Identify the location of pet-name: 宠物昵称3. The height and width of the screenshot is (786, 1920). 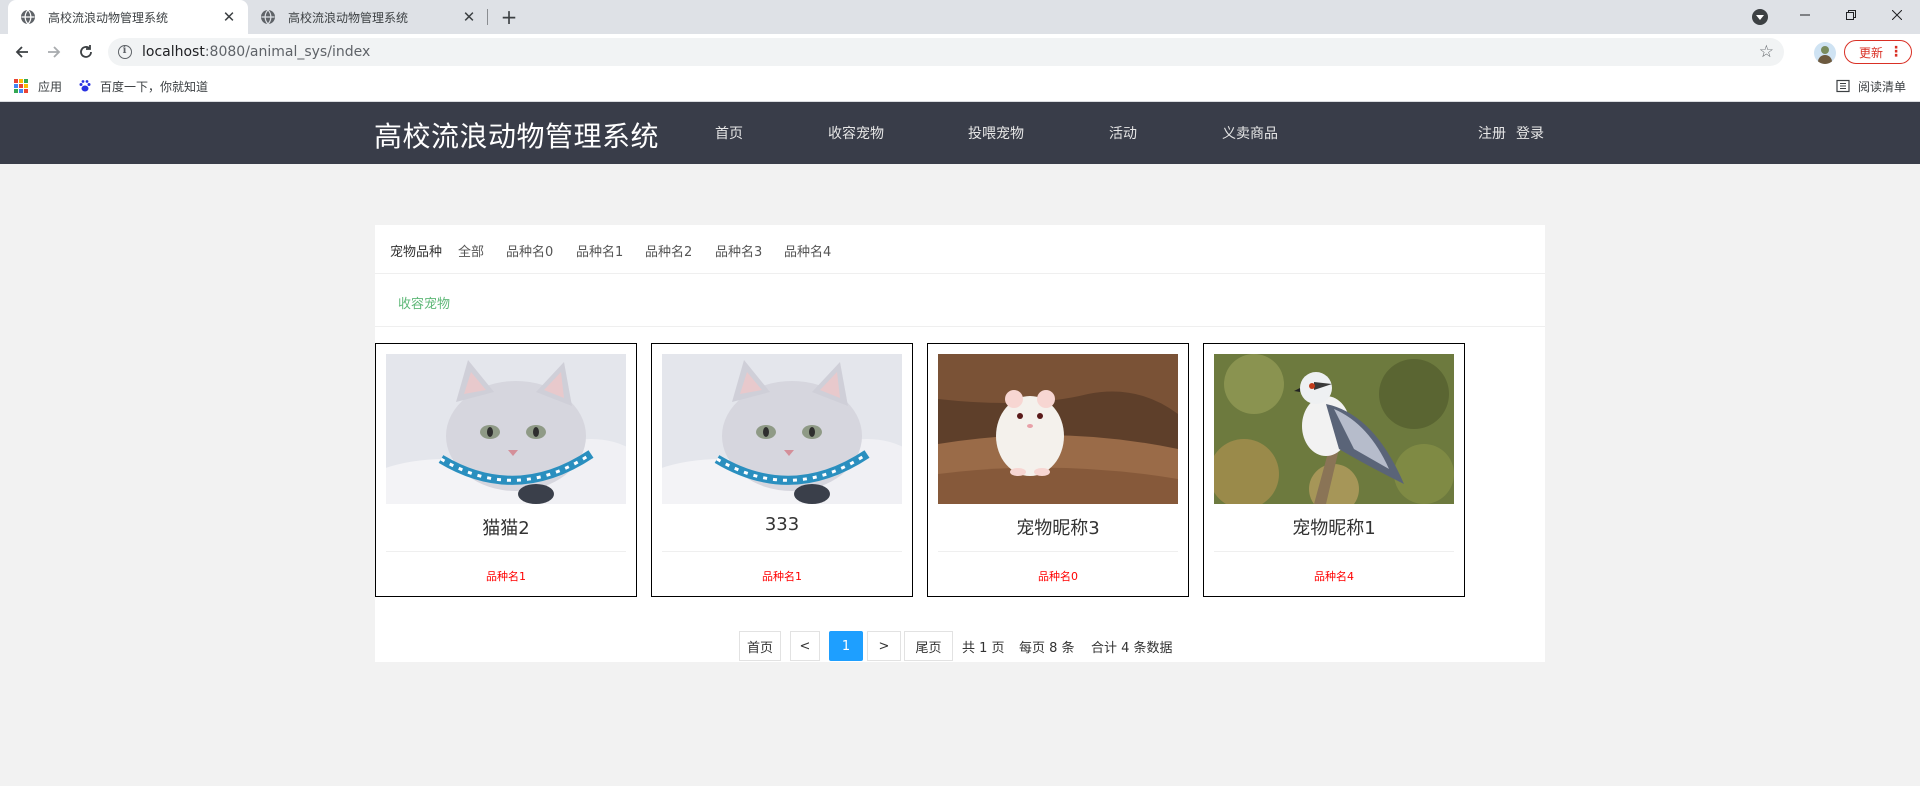
(1058, 527).